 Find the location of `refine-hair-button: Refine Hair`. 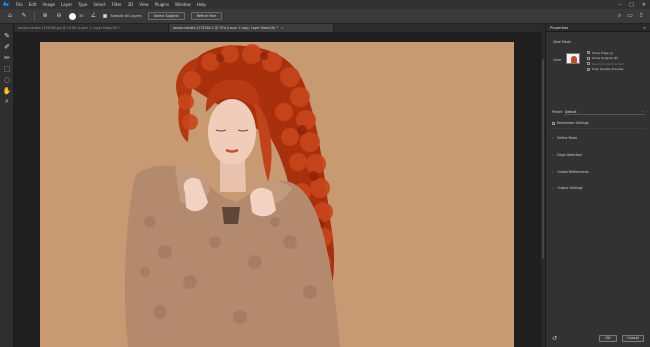

refine-hair-button: Refine Hair is located at coordinates (206, 16).